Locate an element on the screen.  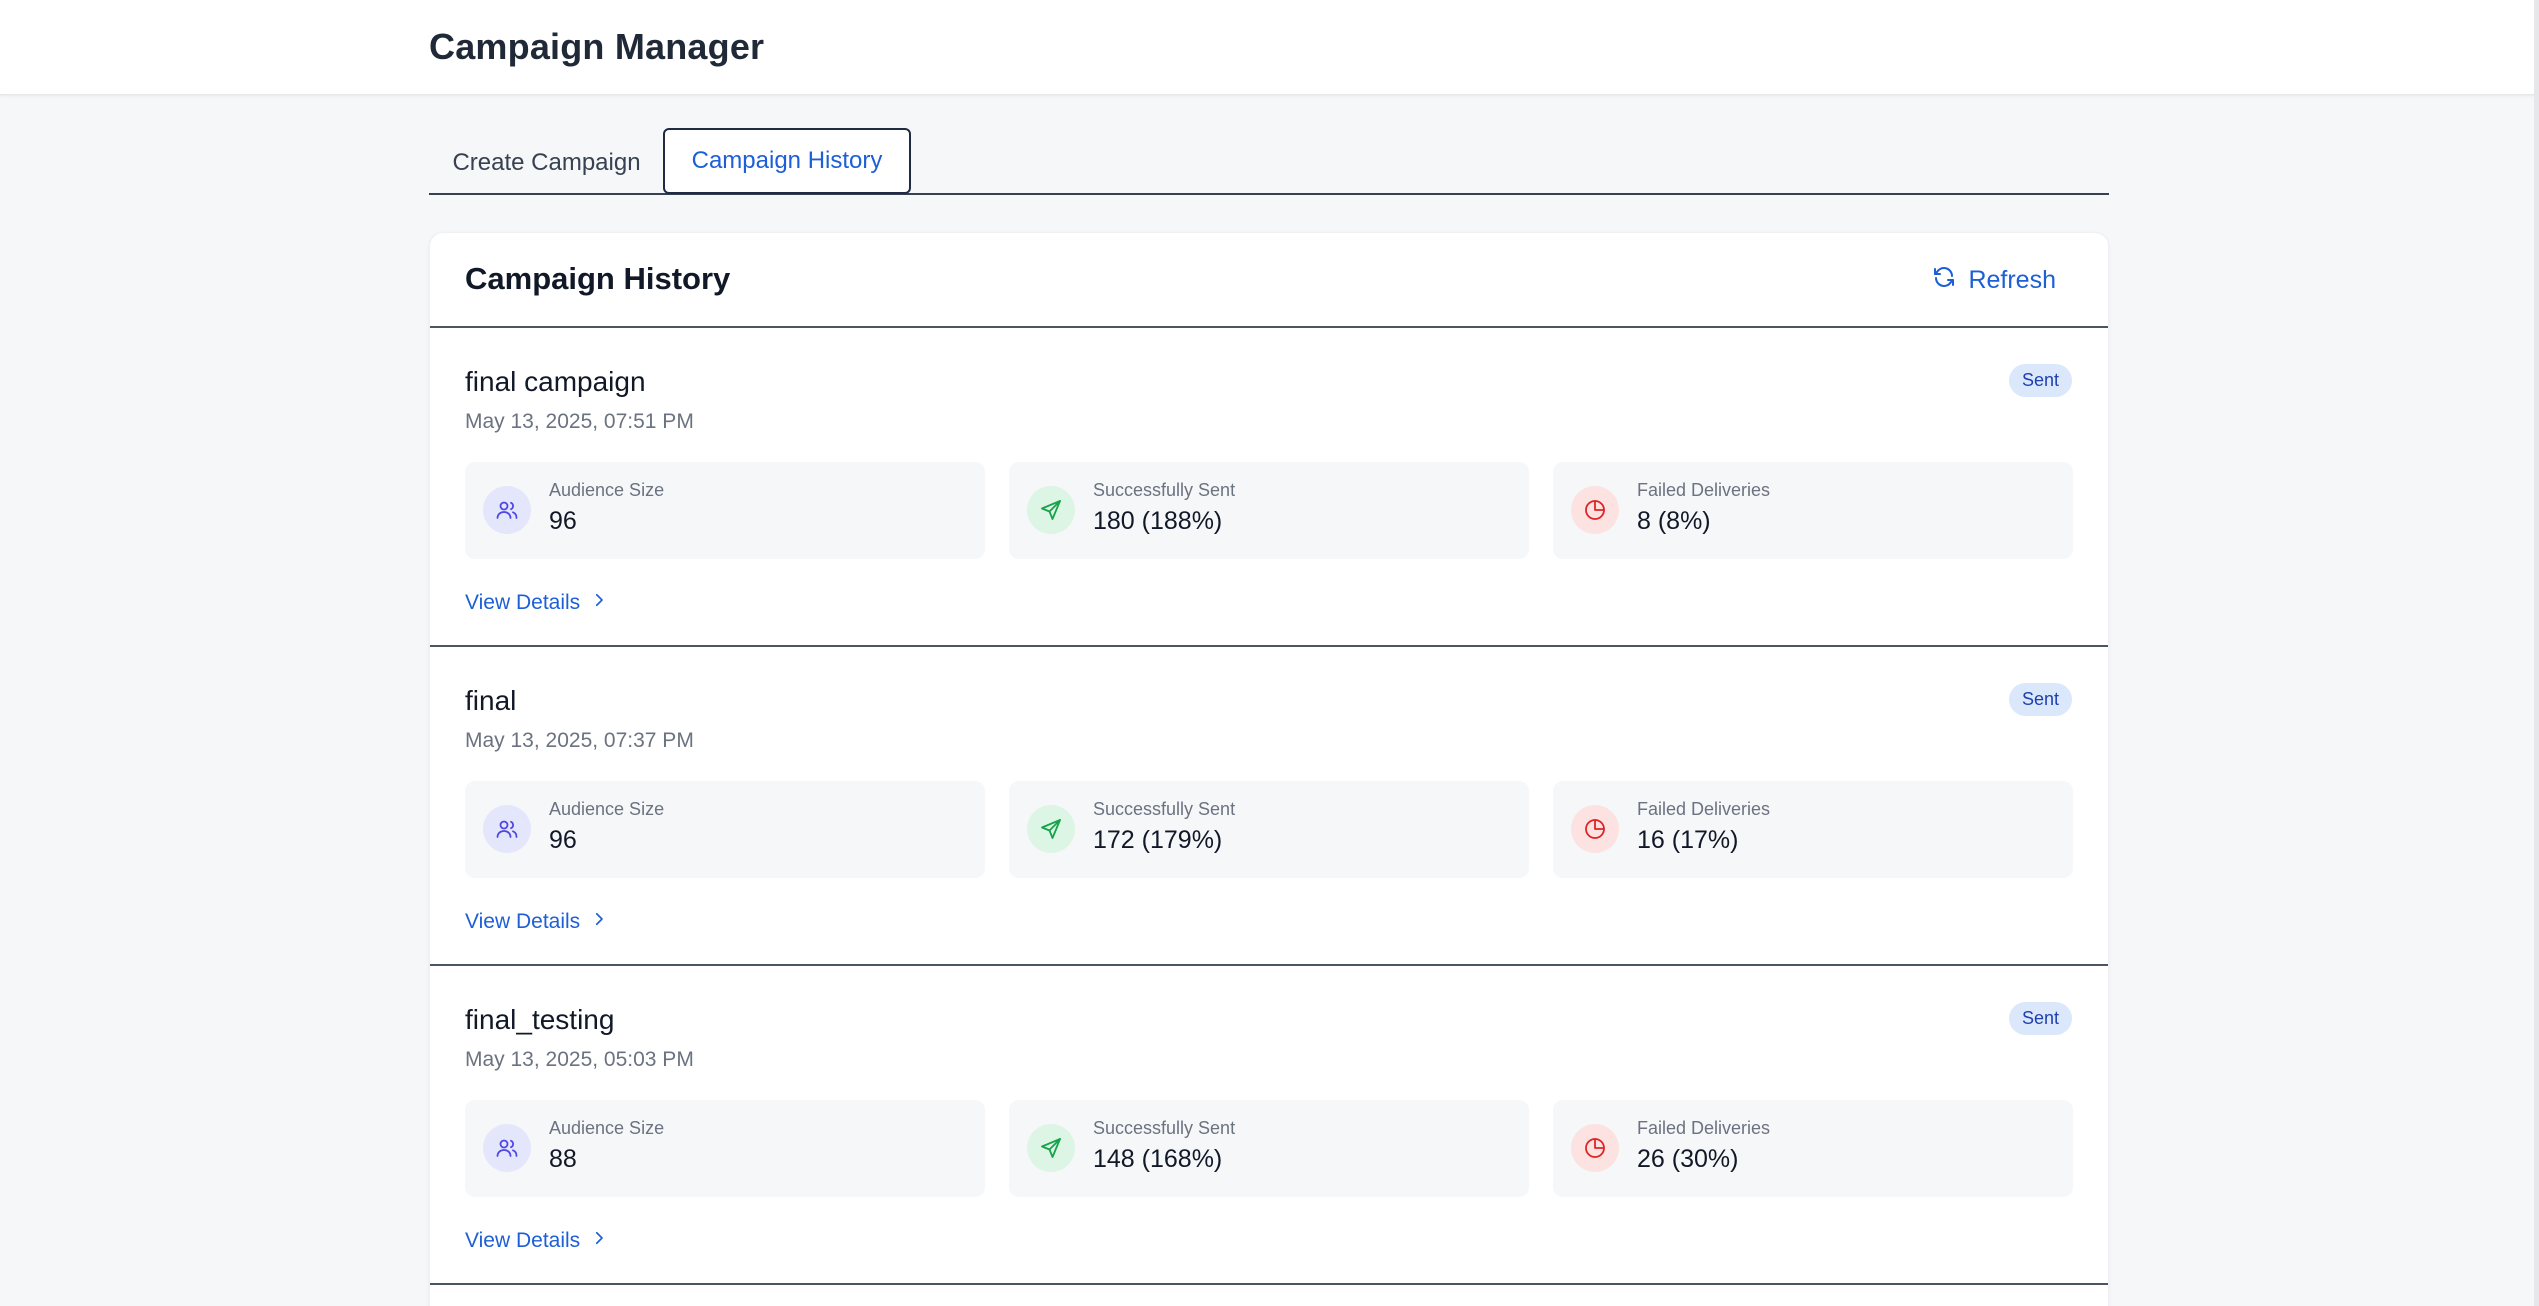
campaign-name: final campaign is located at coordinates (555, 381).